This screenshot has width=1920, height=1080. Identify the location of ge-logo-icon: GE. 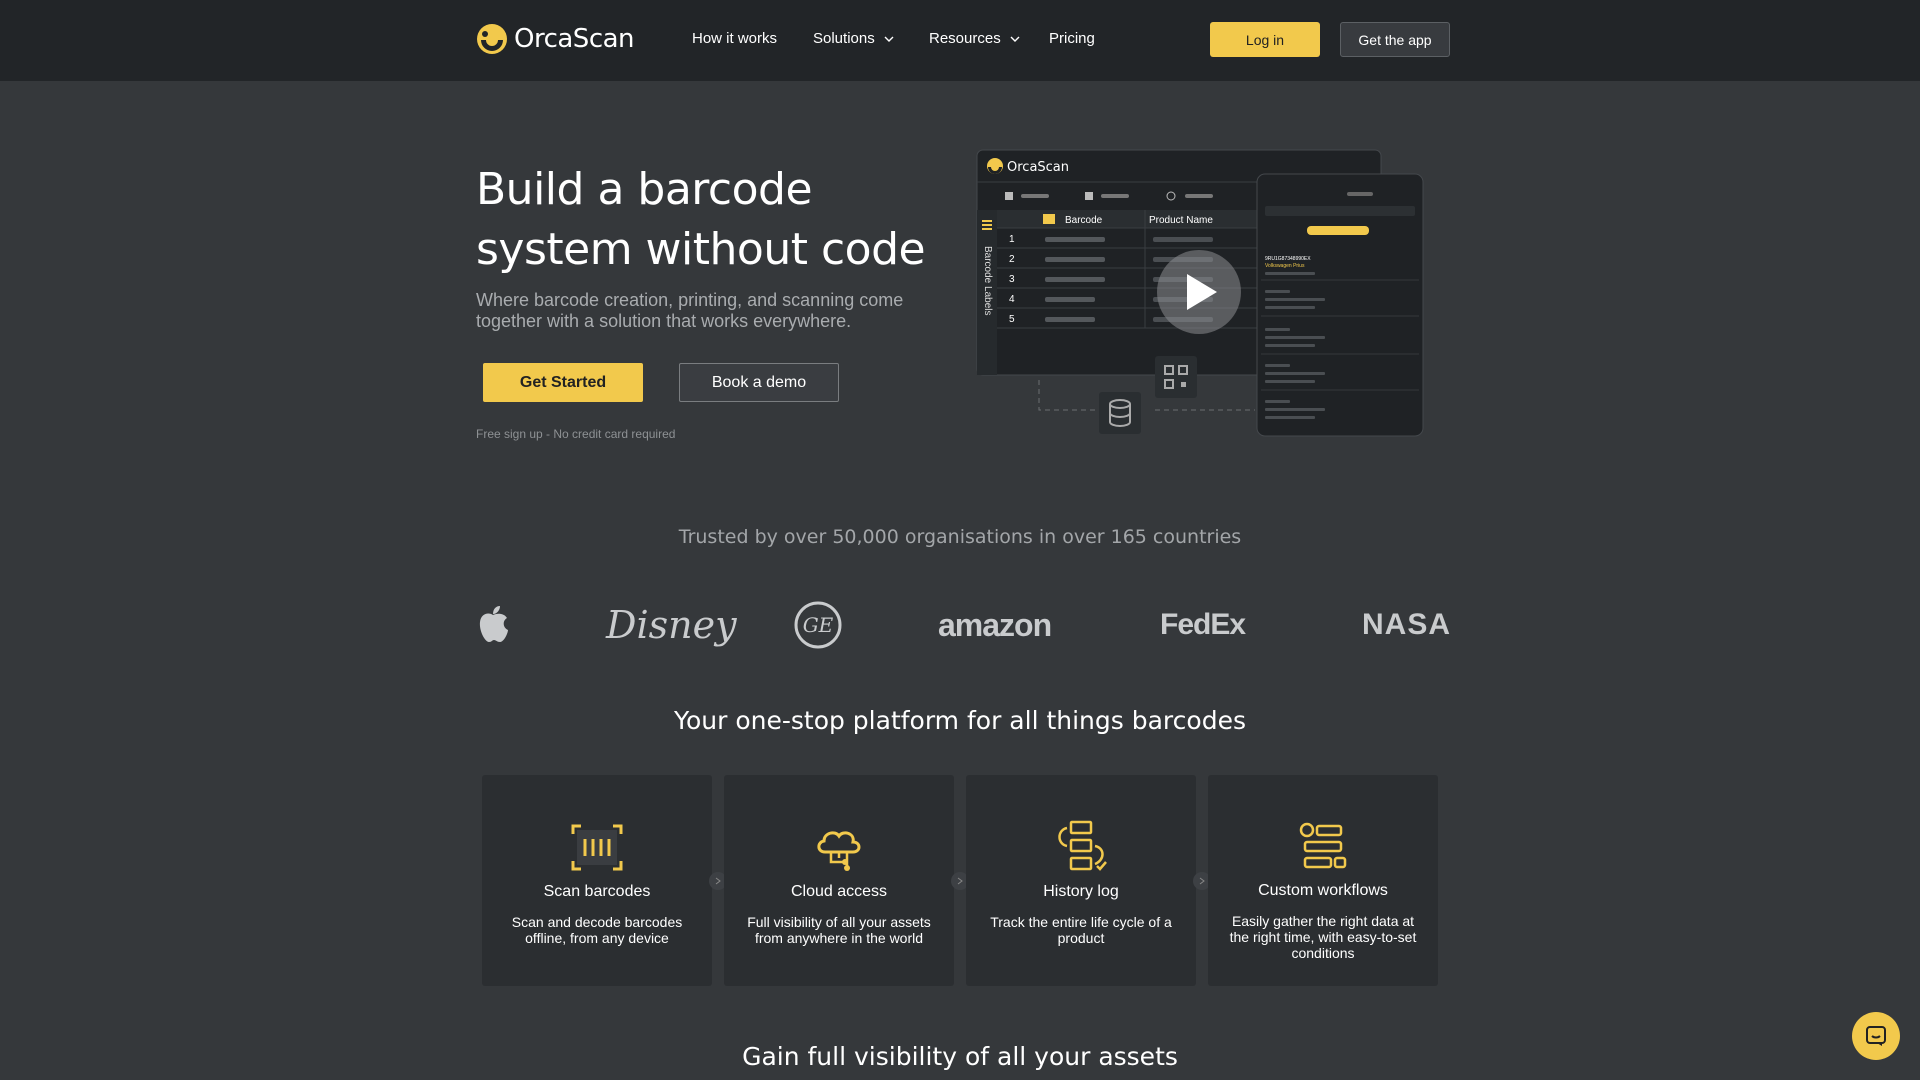
(818, 625).